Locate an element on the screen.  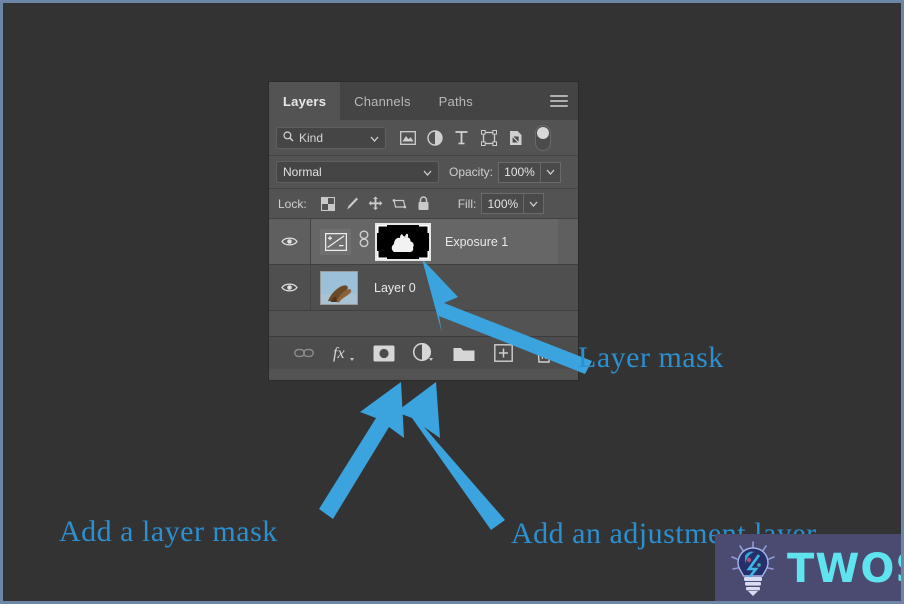
hamburger-menu-icon is located at coordinates (559, 101).